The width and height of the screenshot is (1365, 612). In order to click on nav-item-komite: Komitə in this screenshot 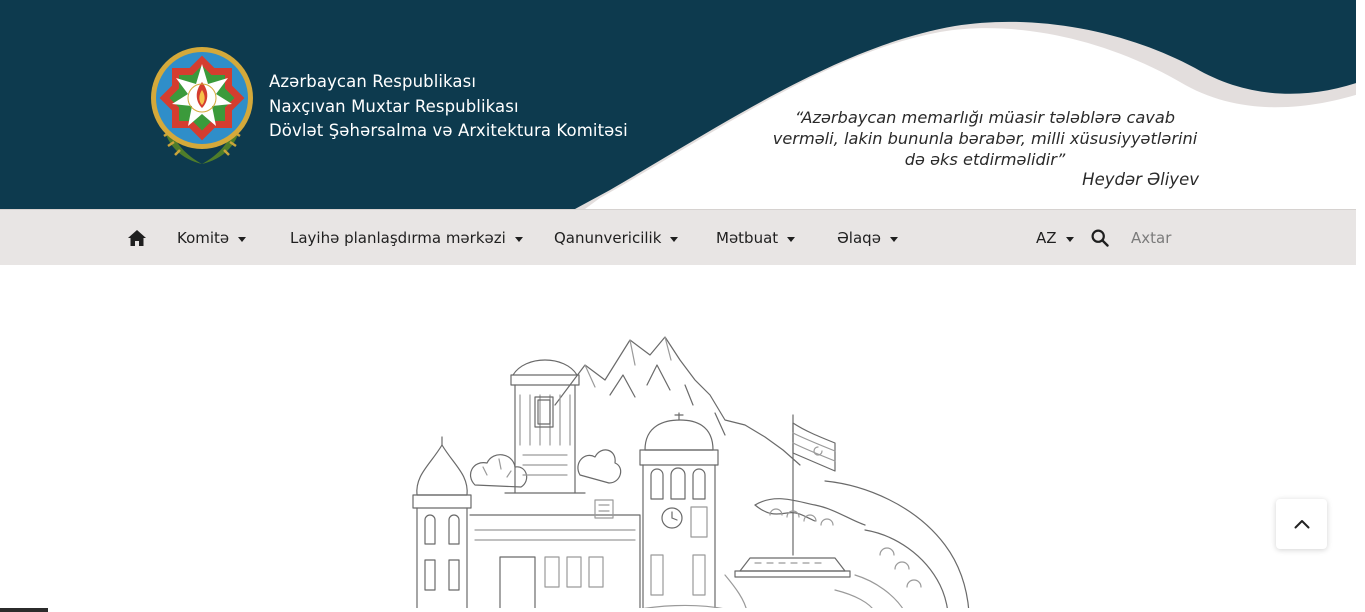, I will do `click(212, 238)`.